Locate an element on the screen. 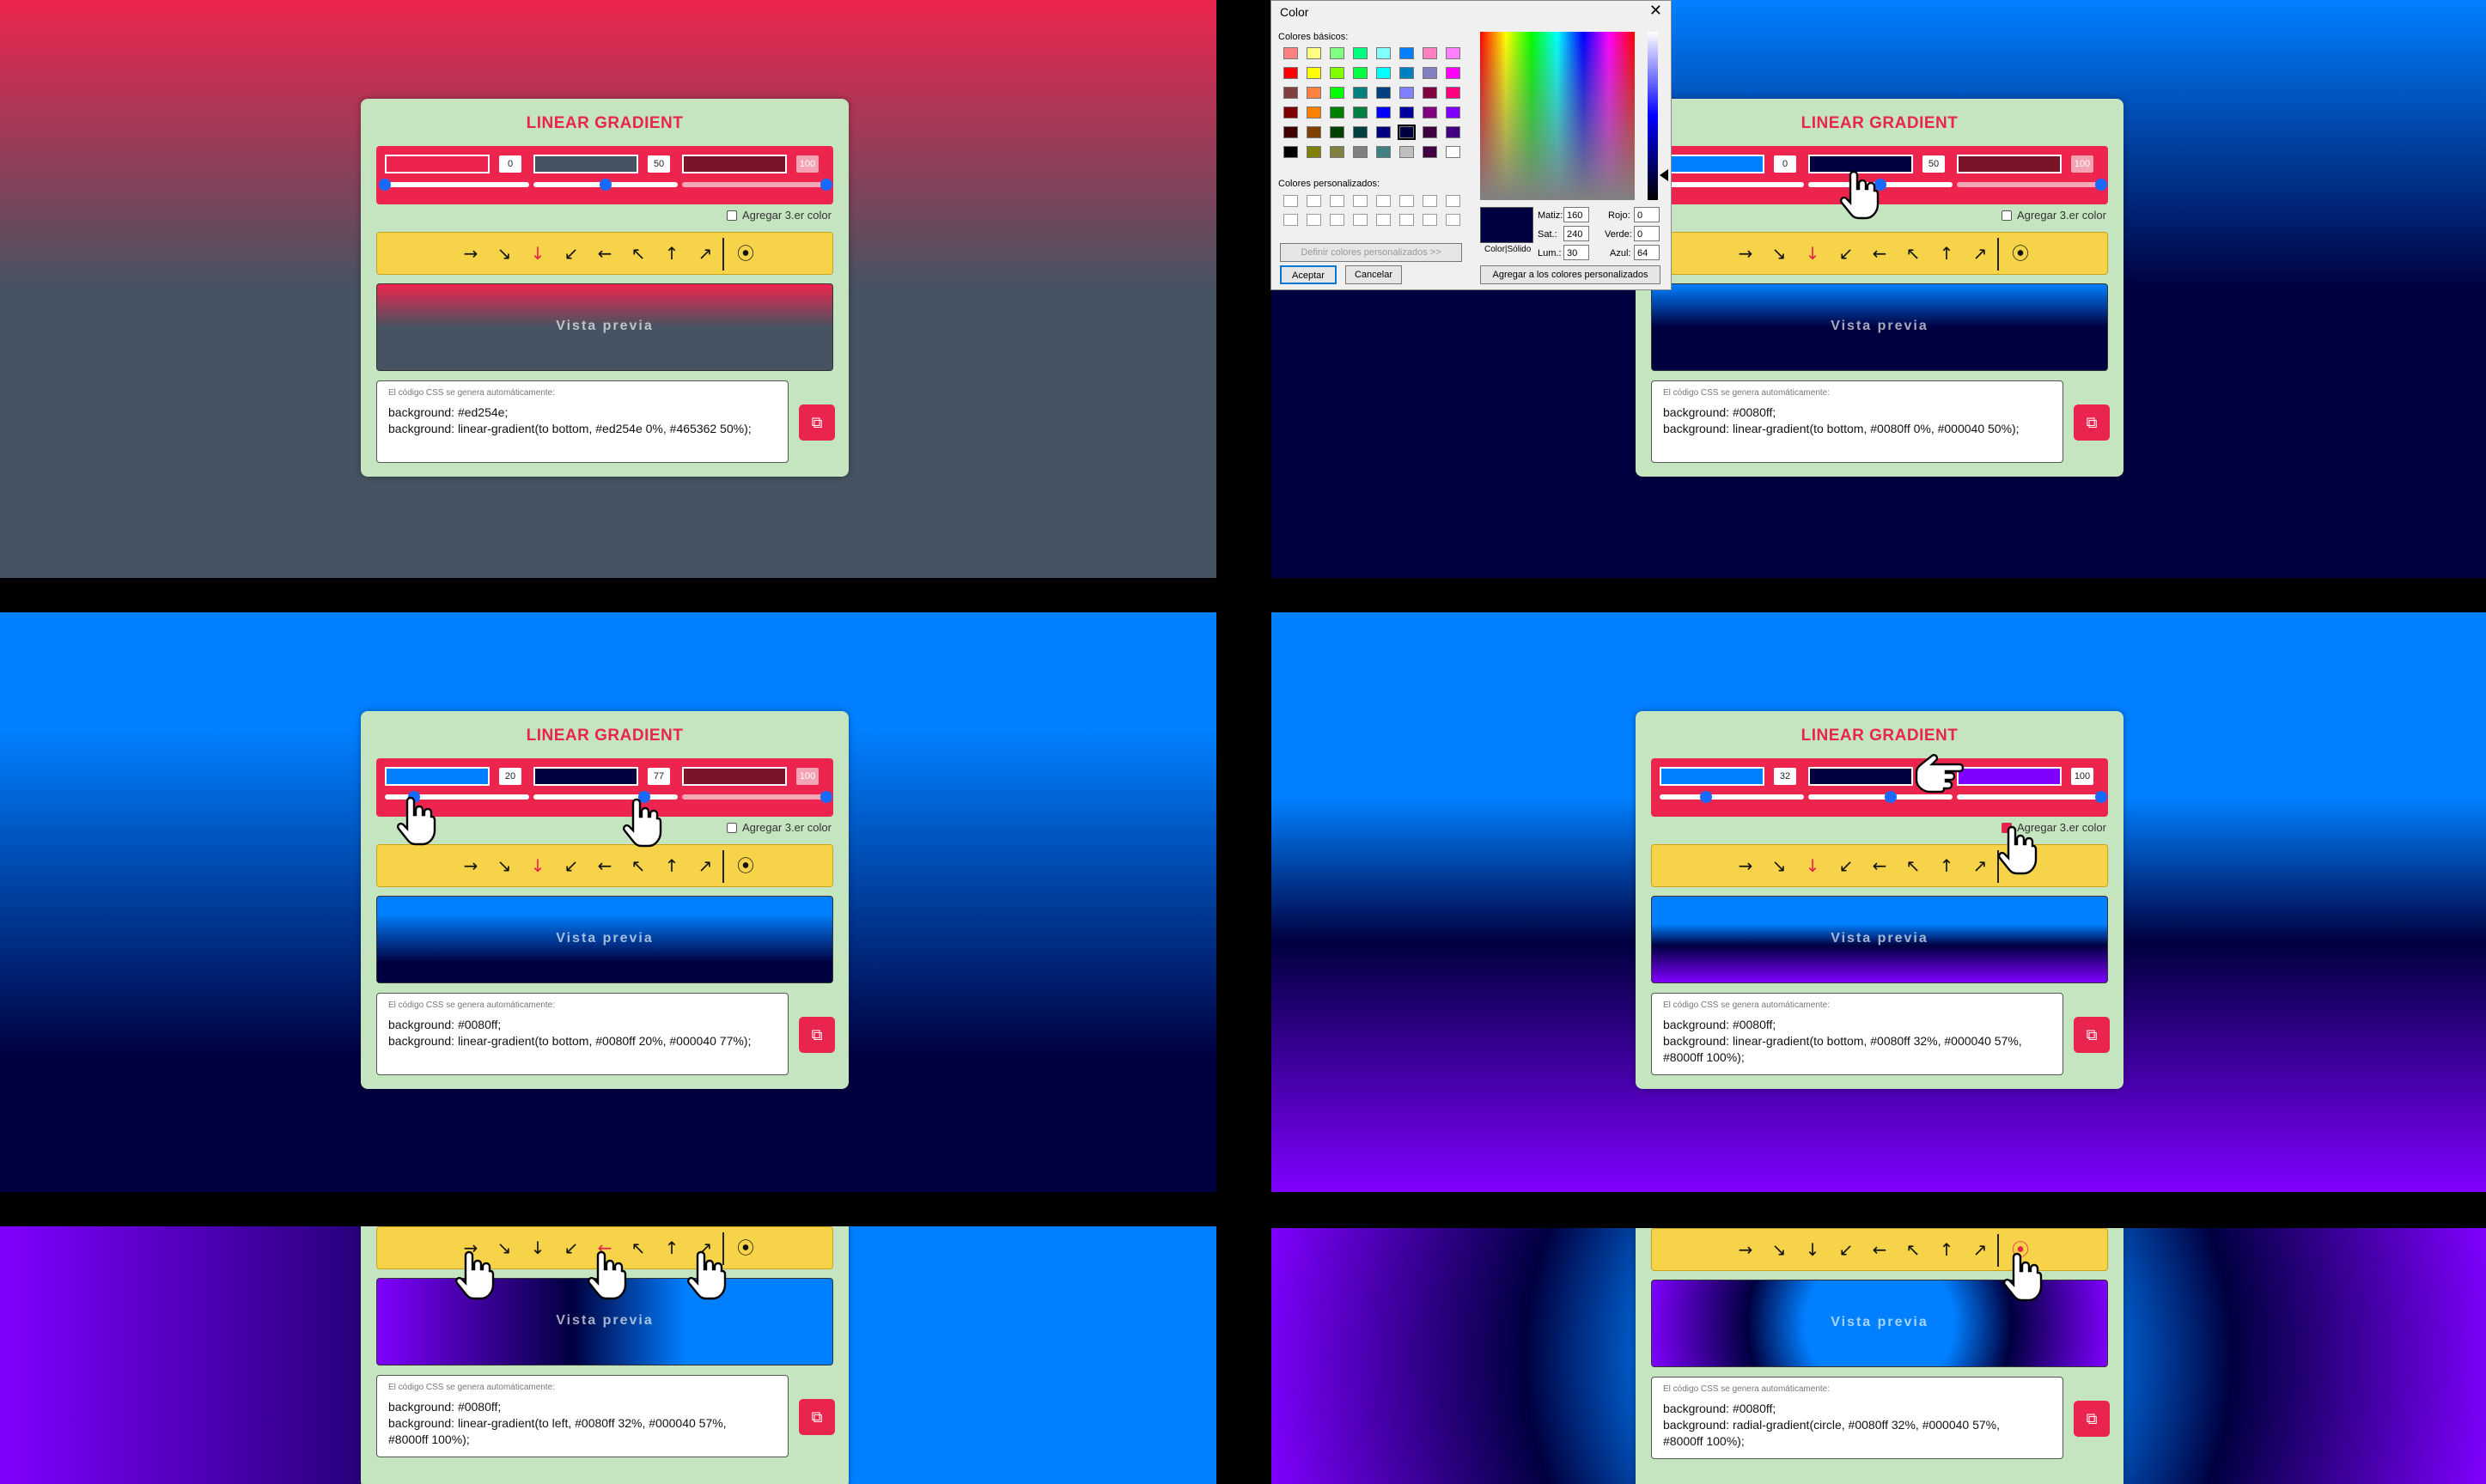 Image resolution: width=2486 pixels, height=1484 pixels. stop-position-1: 0 is located at coordinates (510, 164).